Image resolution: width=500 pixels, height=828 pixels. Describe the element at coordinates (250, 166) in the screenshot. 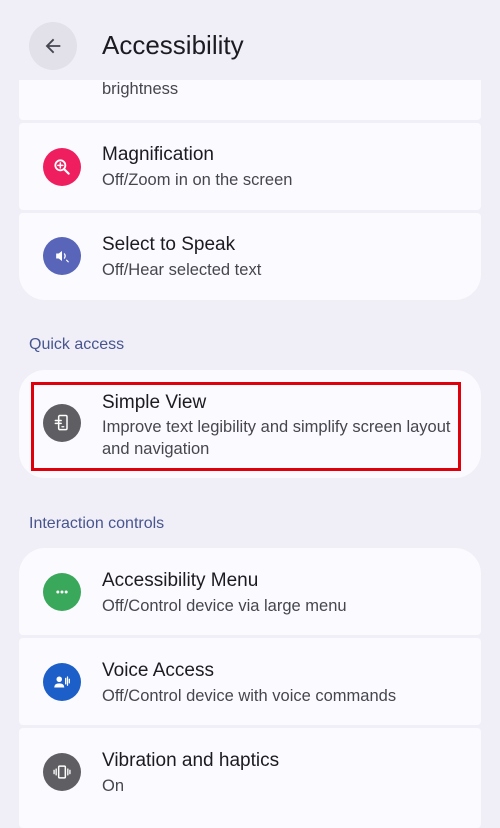

I see `list-item-magnification: Magnification Off/Zoom in on the screen` at that location.